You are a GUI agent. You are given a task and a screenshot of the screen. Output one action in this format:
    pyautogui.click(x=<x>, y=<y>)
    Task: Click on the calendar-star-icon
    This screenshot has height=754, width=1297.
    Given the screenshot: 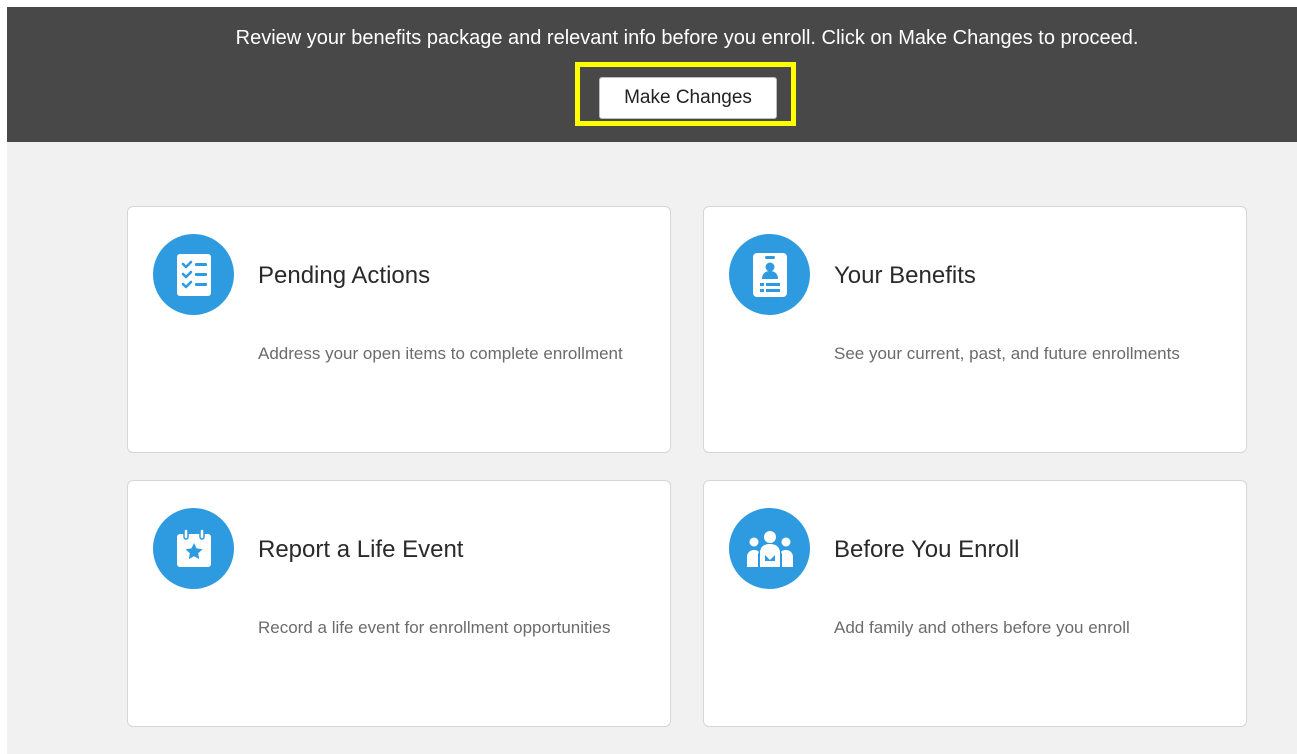 What is the action you would take?
    pyautogui.click(x=193, y=548)
    